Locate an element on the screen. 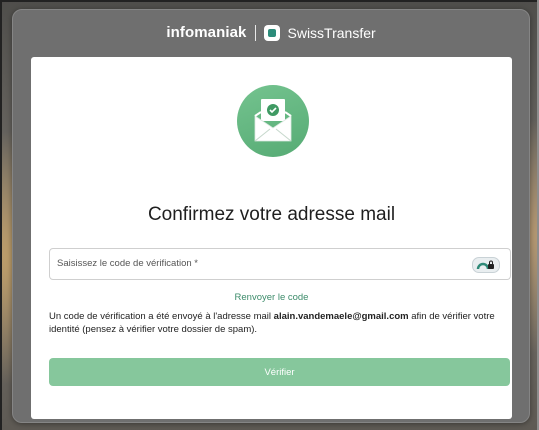 This screenshot has height=430, width=539. verification-code-label: Saisissez le code de vérification * is located at coordinates (127, 263).